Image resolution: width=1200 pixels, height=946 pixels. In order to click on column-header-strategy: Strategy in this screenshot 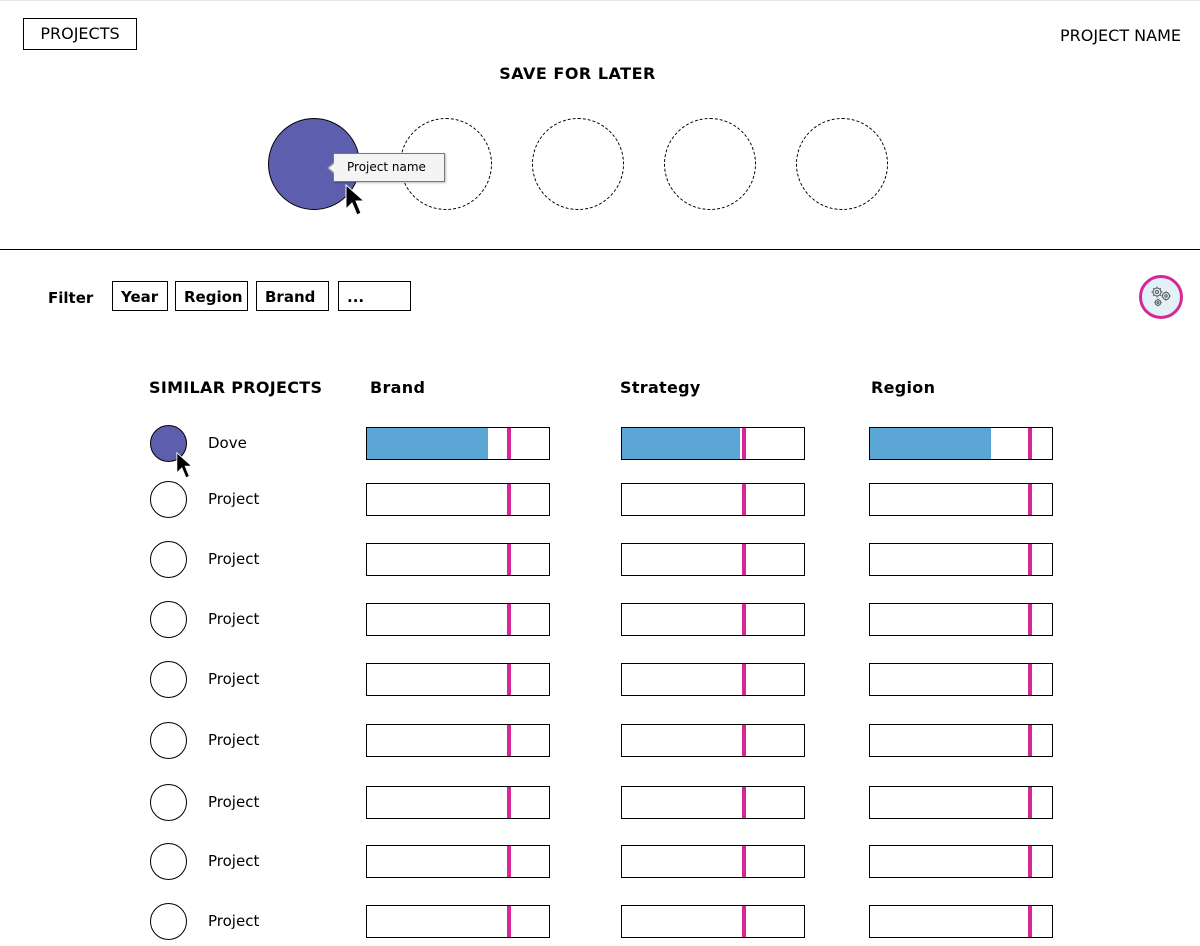, I will do `click(660, 387)`.